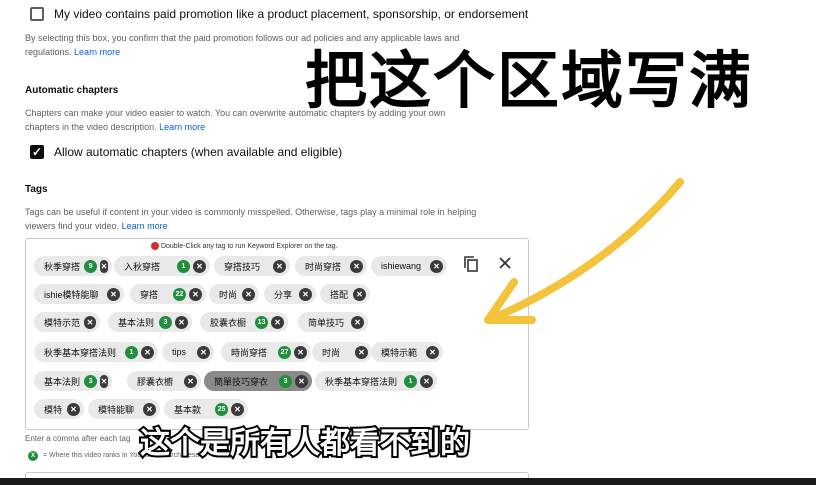 This screenshot has height=485, width=816. I want to click on tag-chip: ishie模特能聊 ✕, so click(79, 294).